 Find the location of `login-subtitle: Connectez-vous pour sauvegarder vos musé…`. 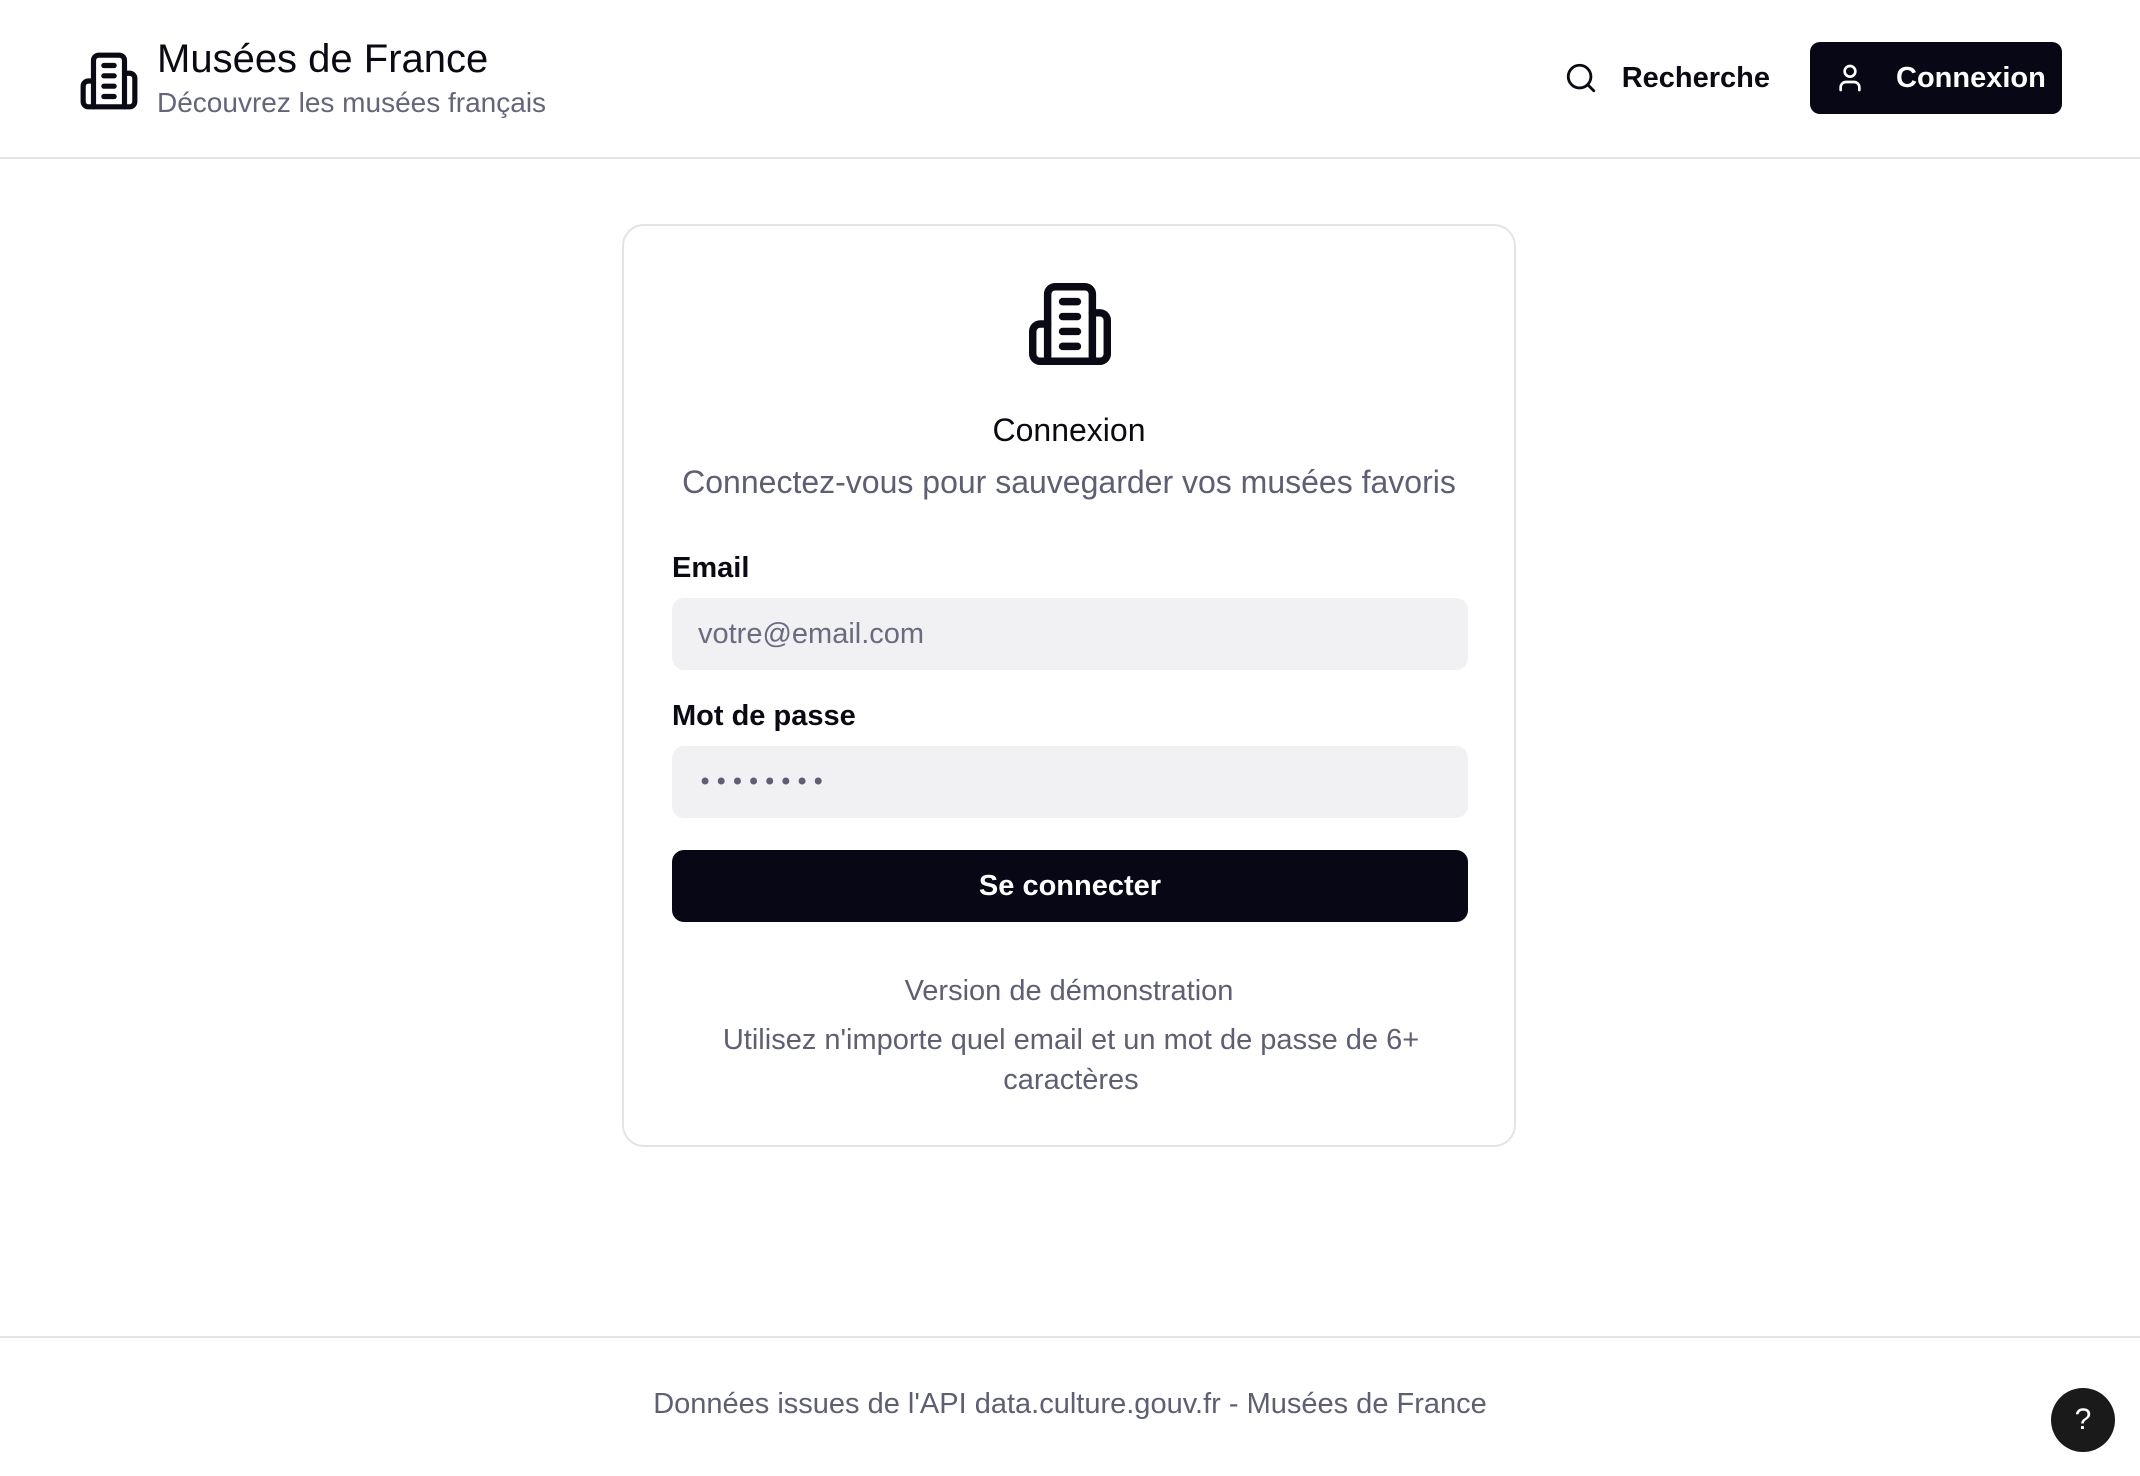

login-subtitle: Connectez-vous pour sauvegarder vos musé… is located at coordinates (1069, 482).